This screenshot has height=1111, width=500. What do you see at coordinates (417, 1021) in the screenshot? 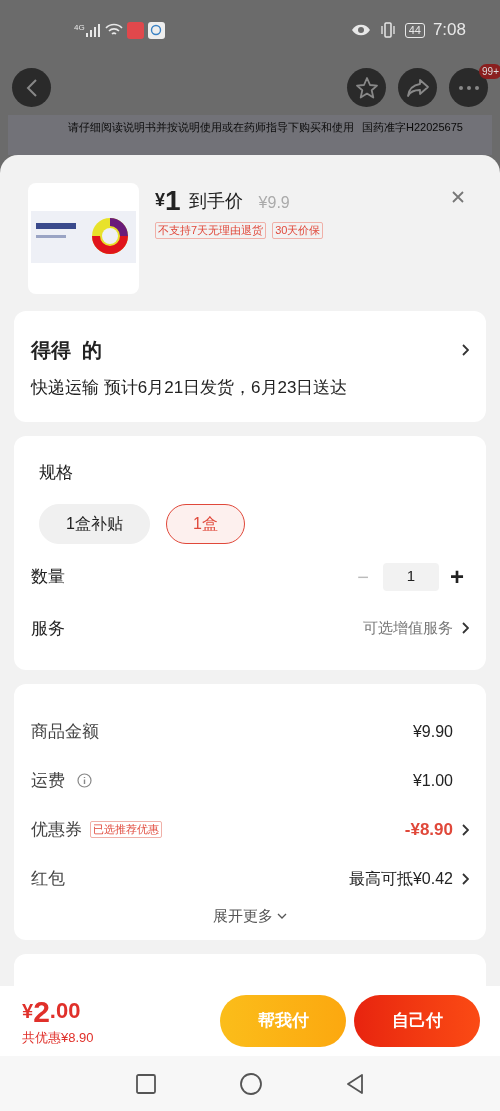
I see `pay-button: 自己付` at bounding box center [417, 1021].